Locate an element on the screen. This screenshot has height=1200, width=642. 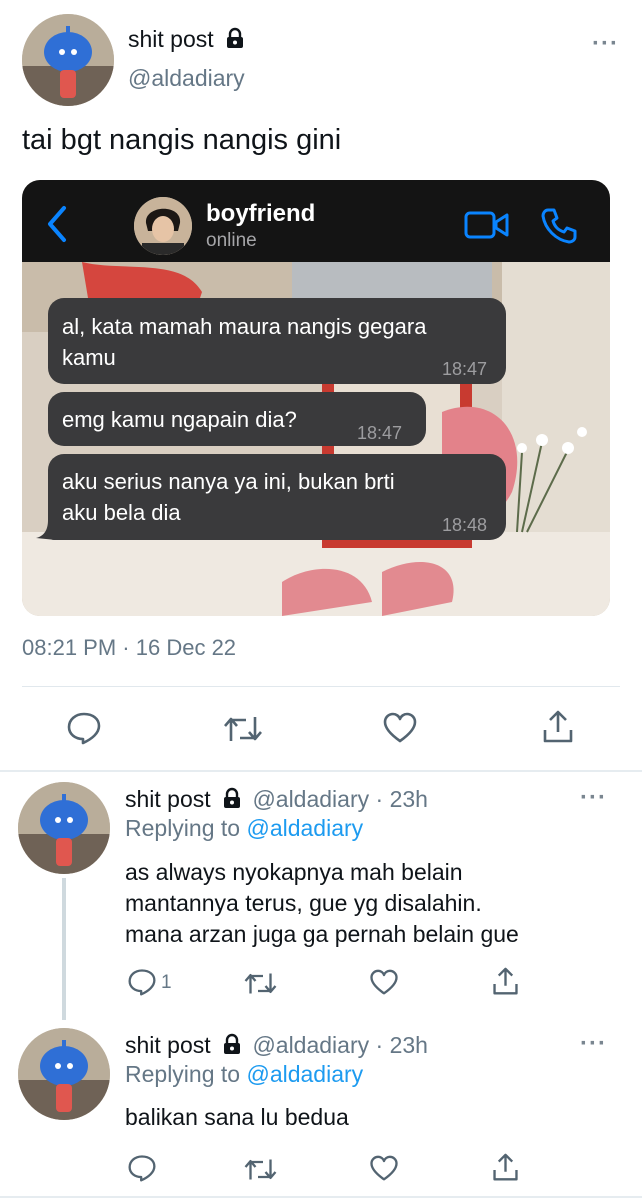
contact-name: boyfriend is located at coordinates (261, 213).